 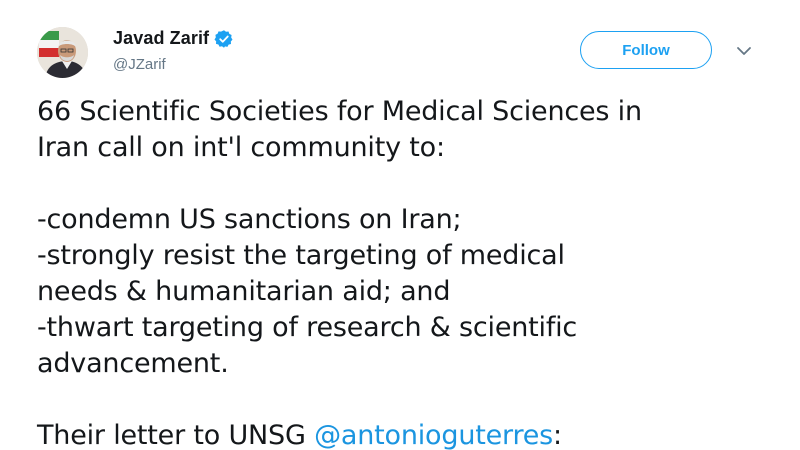 I want to click on author-row: Javad Zarif, so click(x=173, y=38).